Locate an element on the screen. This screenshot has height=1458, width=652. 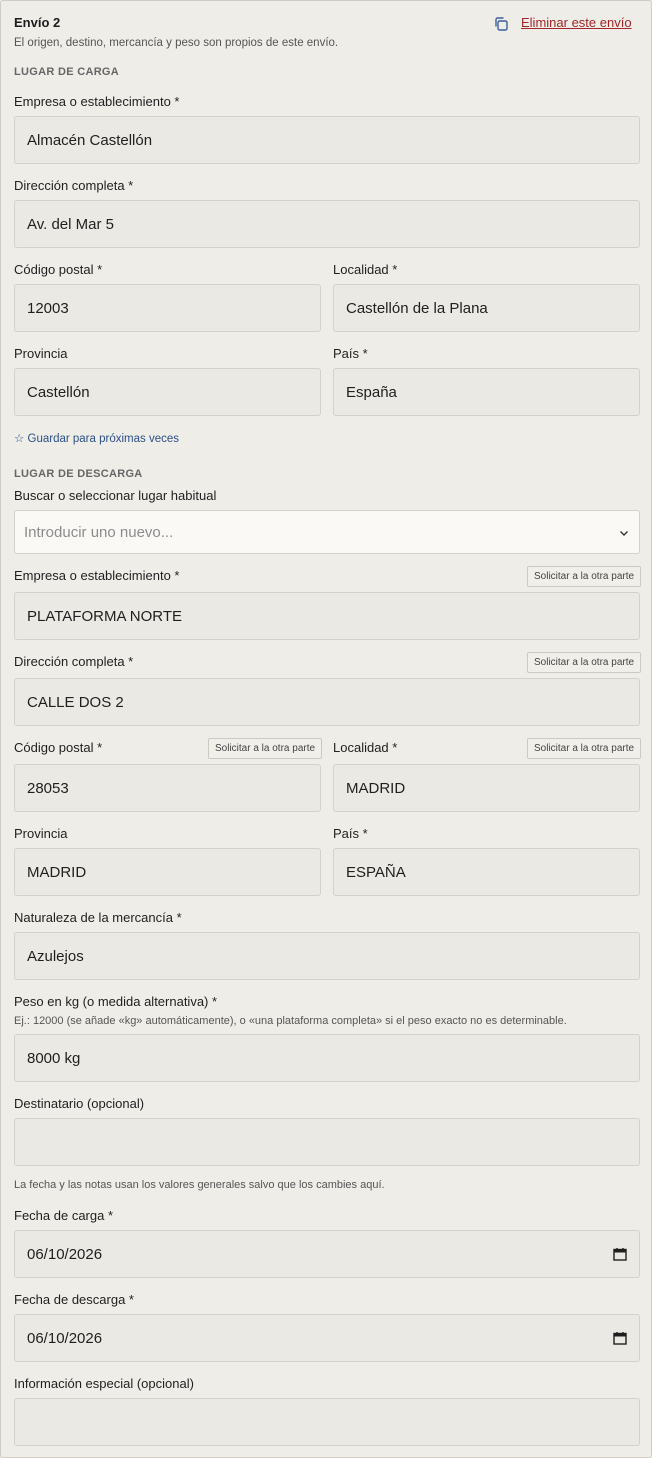
special-info-label: Información especial (opcional) is located at coordinates (104, 1383).